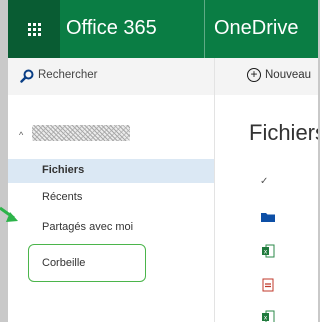 The width and height of the screenshot is (320, 322). I want to click on account-section-header: ^, so click(111, 134).